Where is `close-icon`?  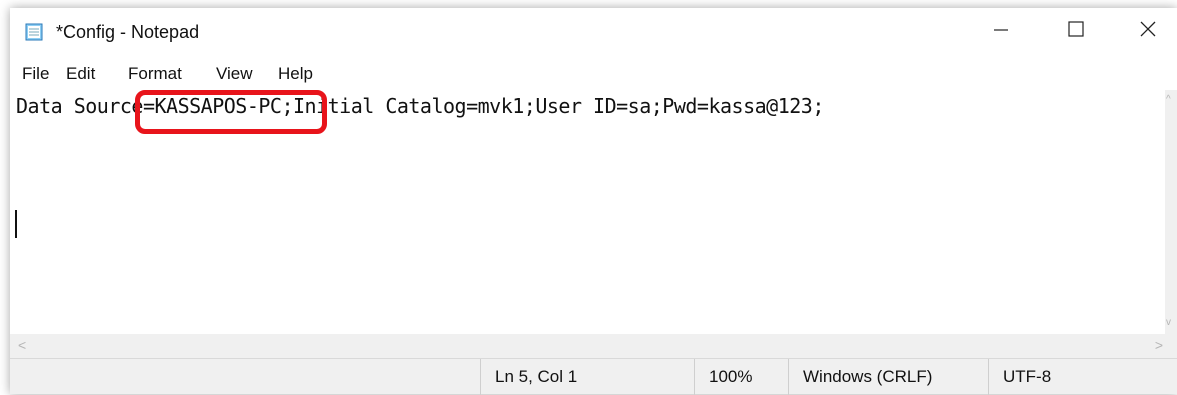 close-icon is located at coordinates (1148, 31).